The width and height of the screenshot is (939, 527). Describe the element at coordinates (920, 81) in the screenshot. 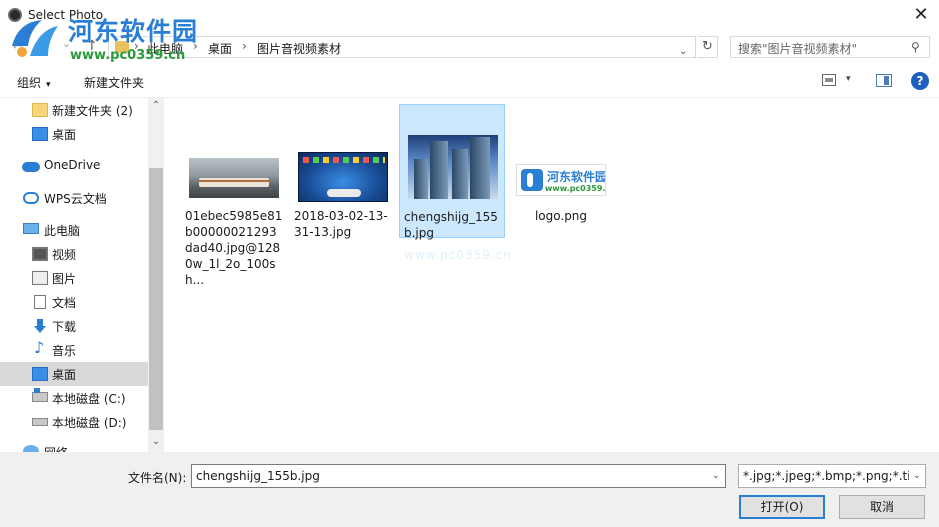

I see `help-icon: ?` at that location.